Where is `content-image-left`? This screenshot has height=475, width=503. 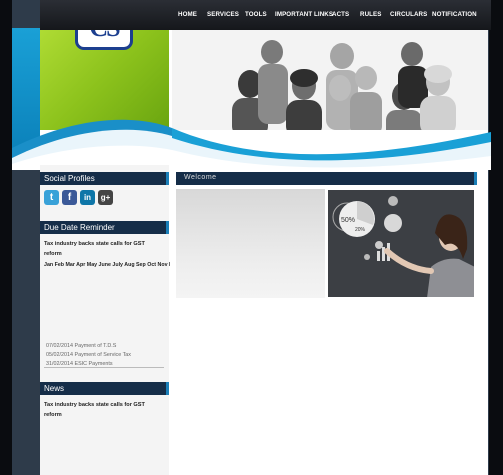
content-image-left is located at coordinates (250, 243).